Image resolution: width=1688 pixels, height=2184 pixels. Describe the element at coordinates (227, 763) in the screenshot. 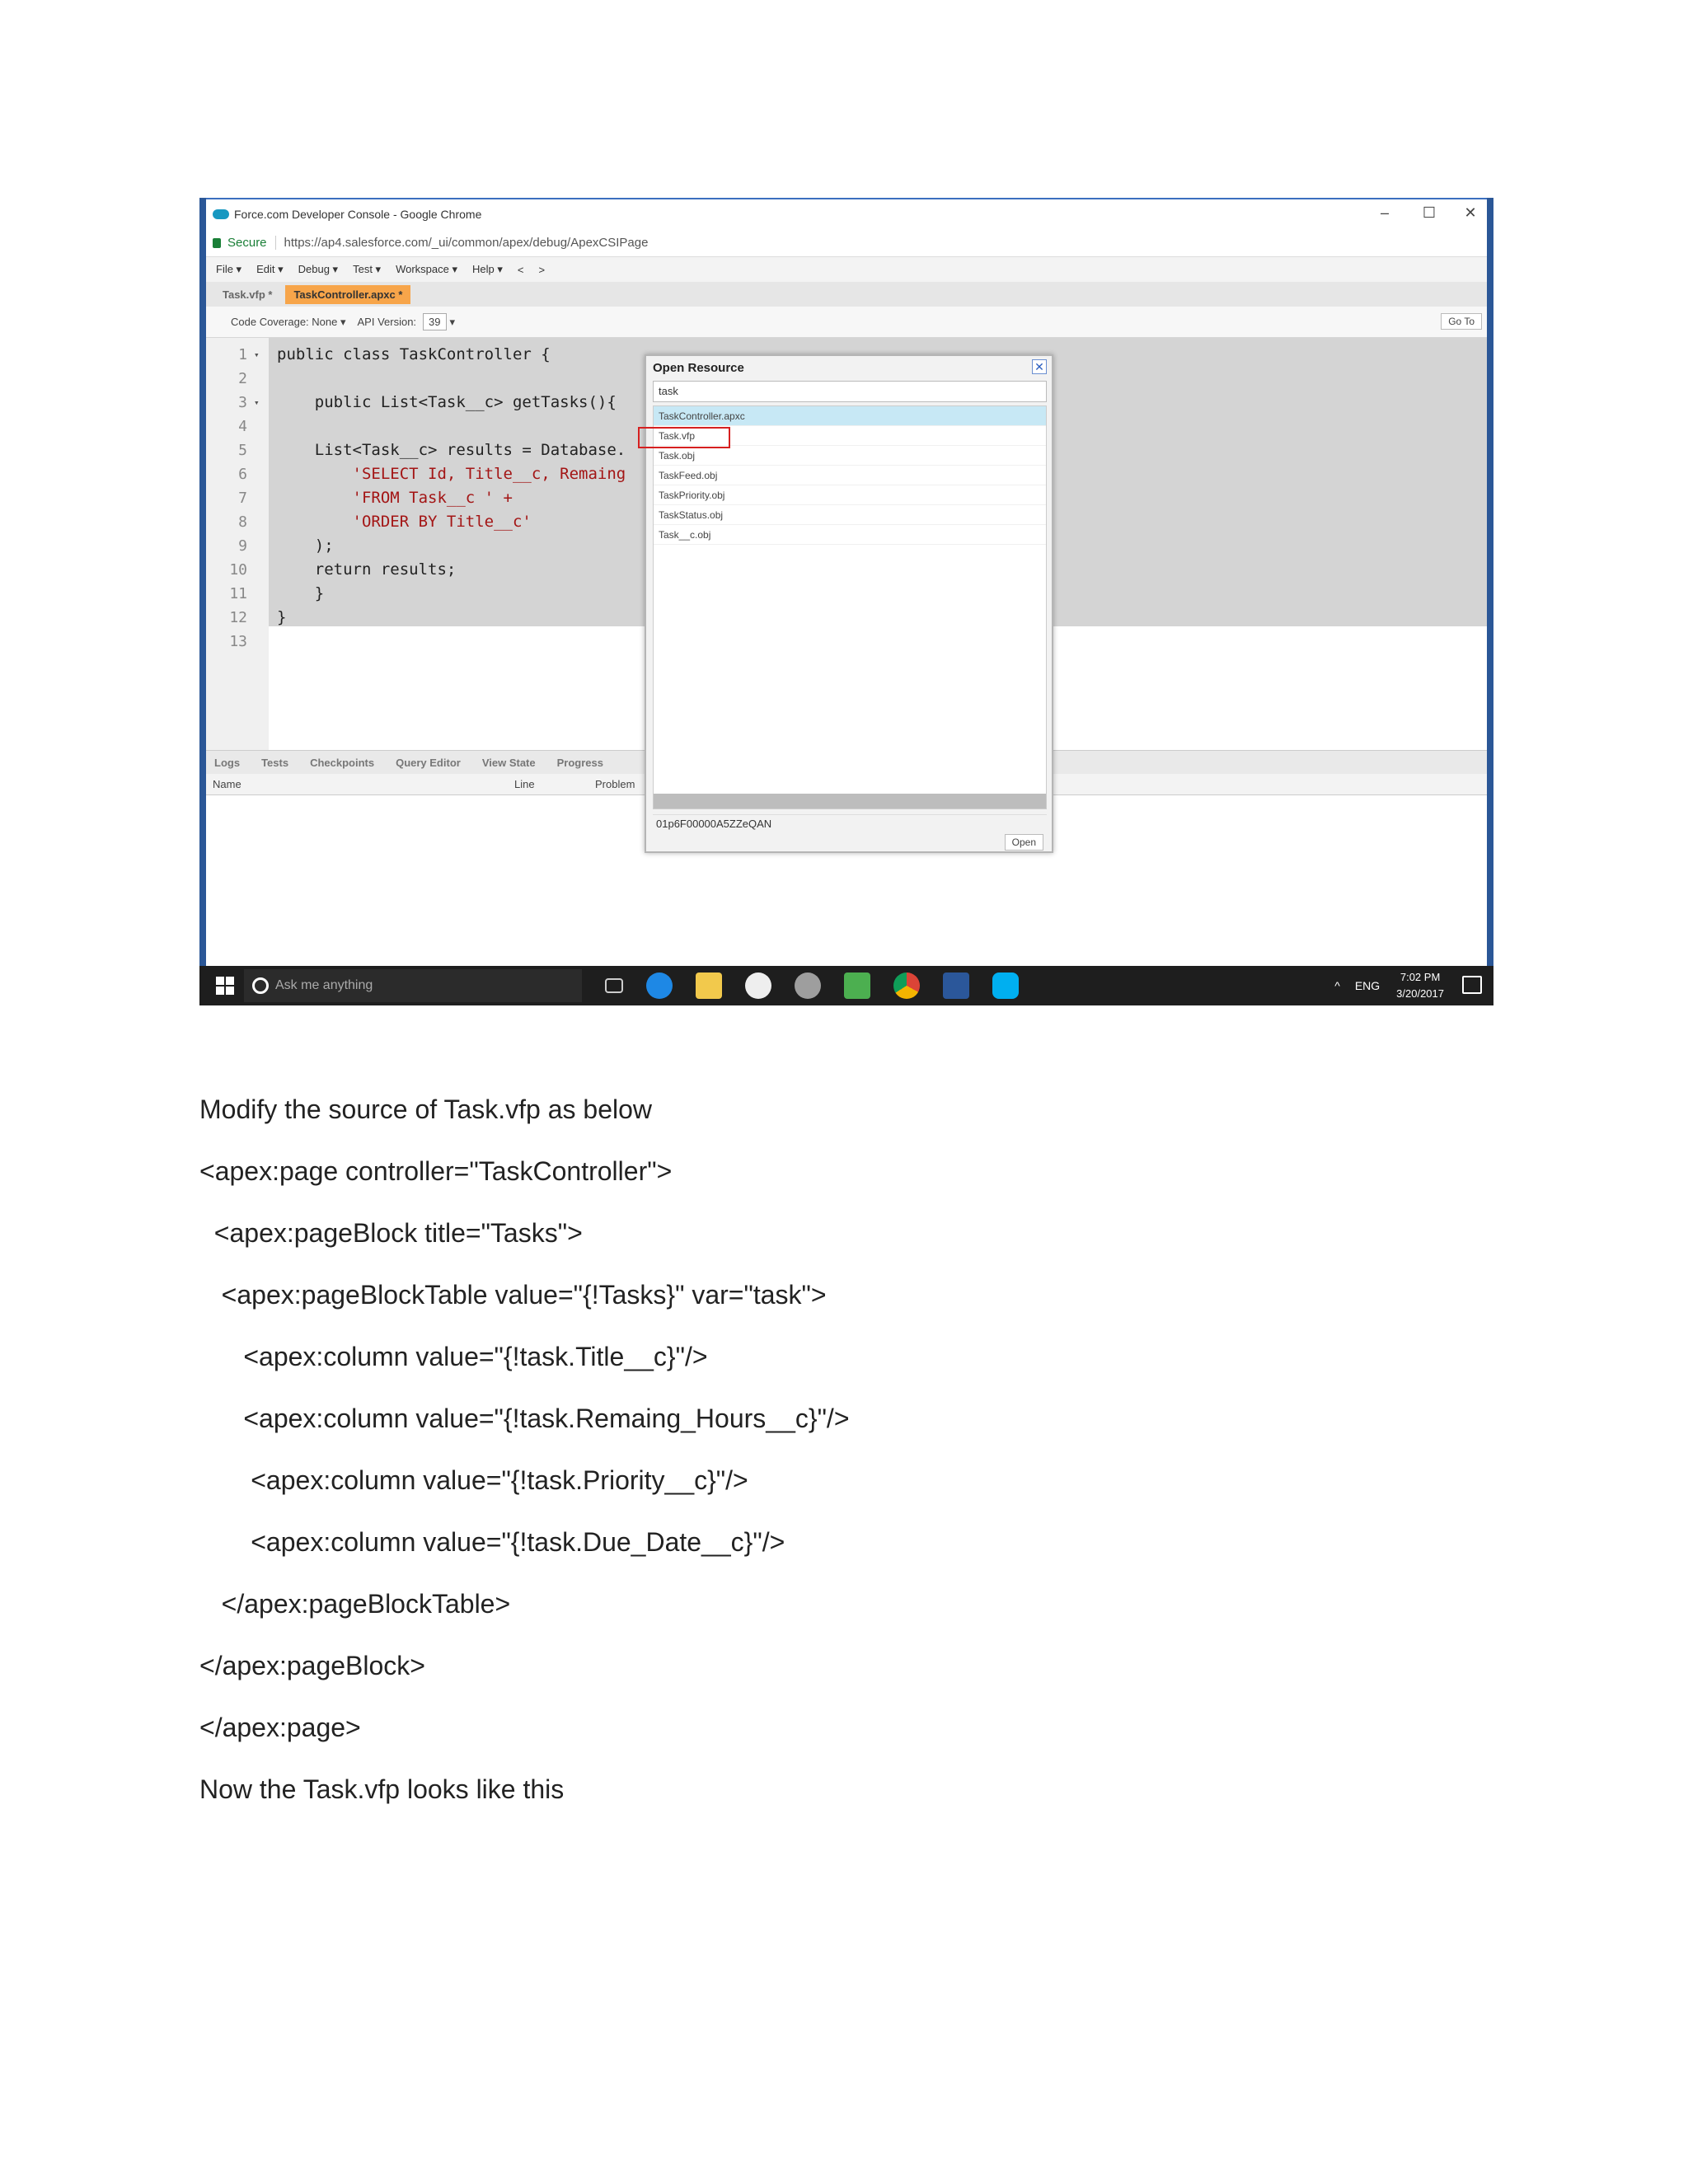

I see `tab-logs: Logs` at that location.